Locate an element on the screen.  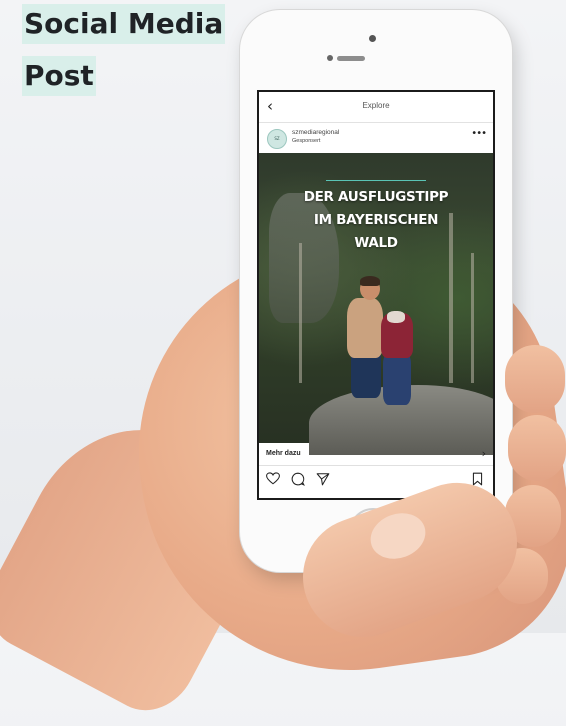
chevron-right-icon: › is located at coordinates (483, 453).